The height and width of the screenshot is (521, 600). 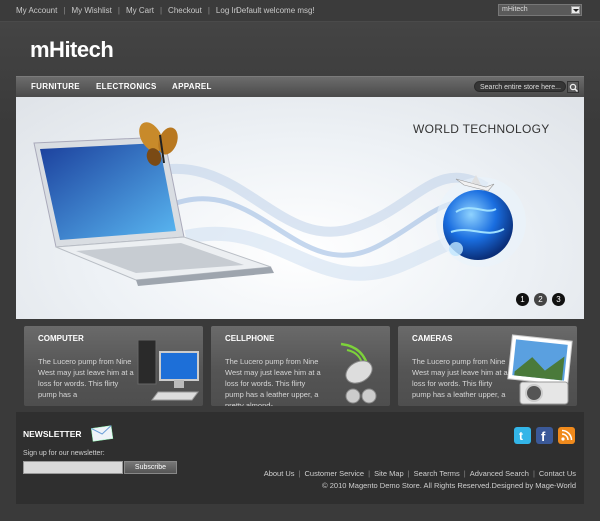 I want to click on footer-link-about-us: About Us, so click(x=279, y=473).